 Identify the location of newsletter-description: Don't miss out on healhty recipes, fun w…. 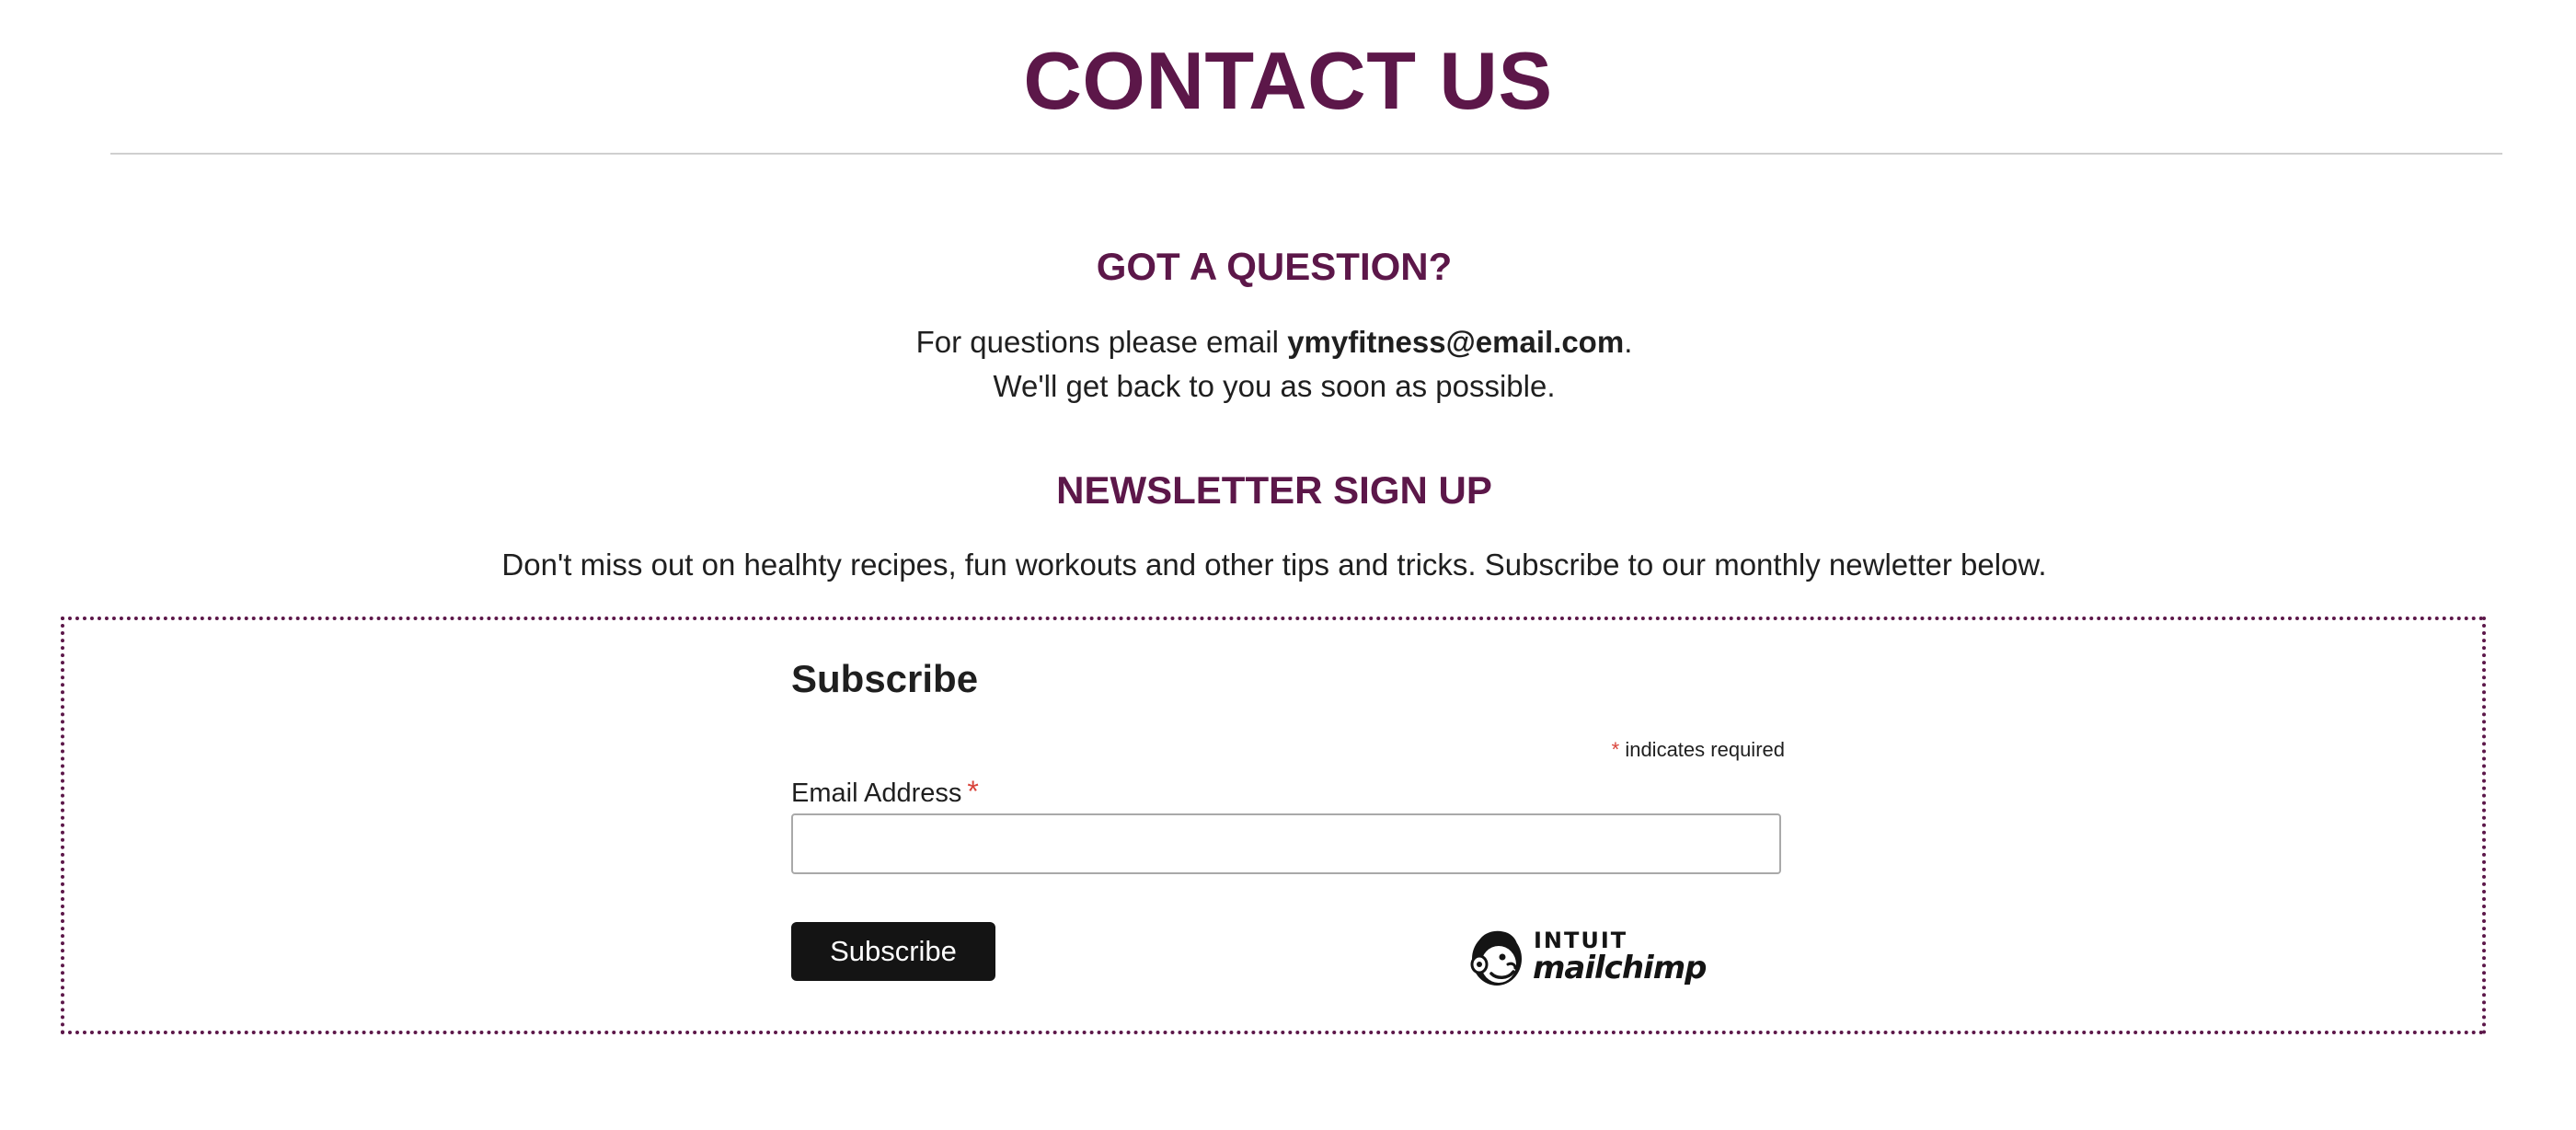
(1274, 565).